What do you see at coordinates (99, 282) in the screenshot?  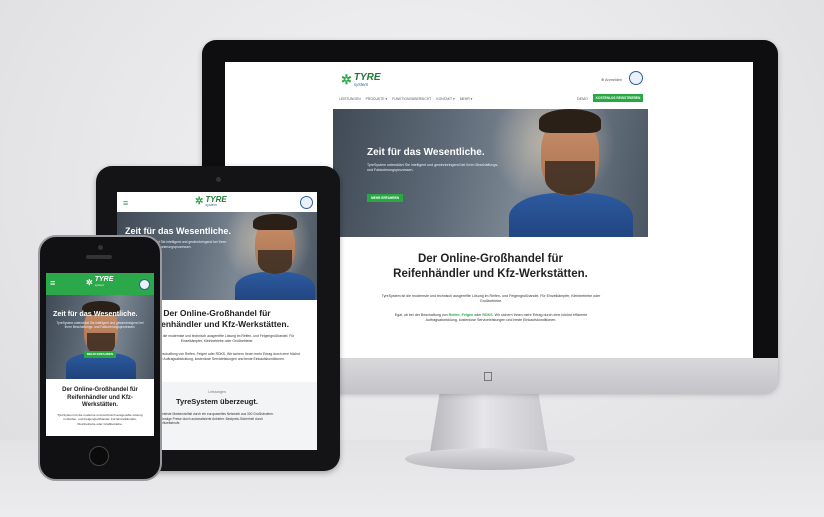 I see `phone-logo: ✲ TYRE system` at bounding box center [99, 282].